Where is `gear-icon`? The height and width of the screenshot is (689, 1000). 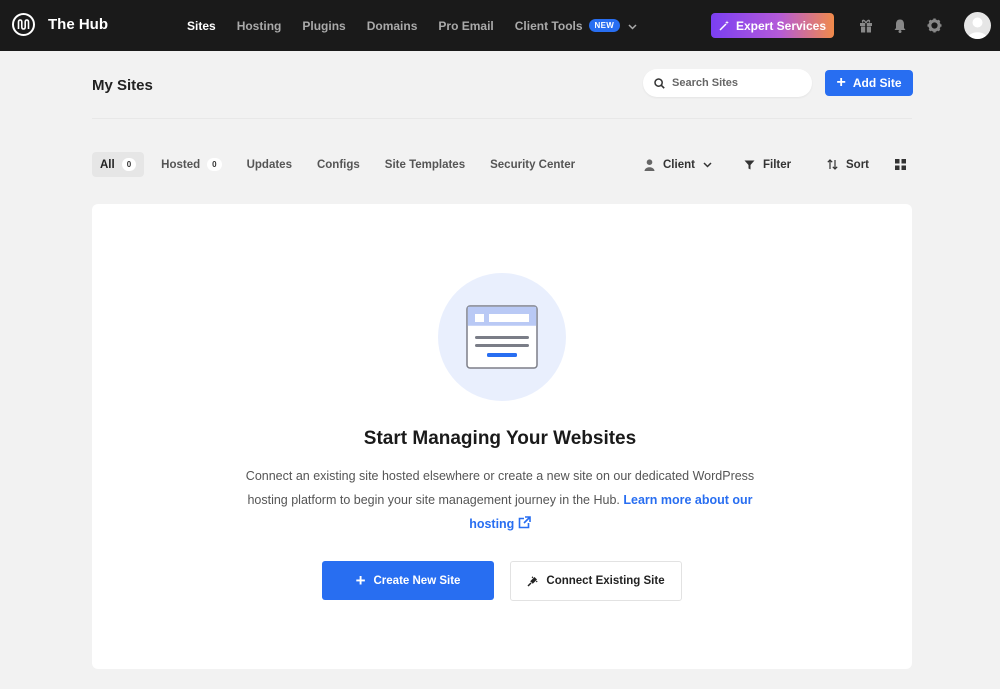 gear-icon is located at coordinates (934, 25).